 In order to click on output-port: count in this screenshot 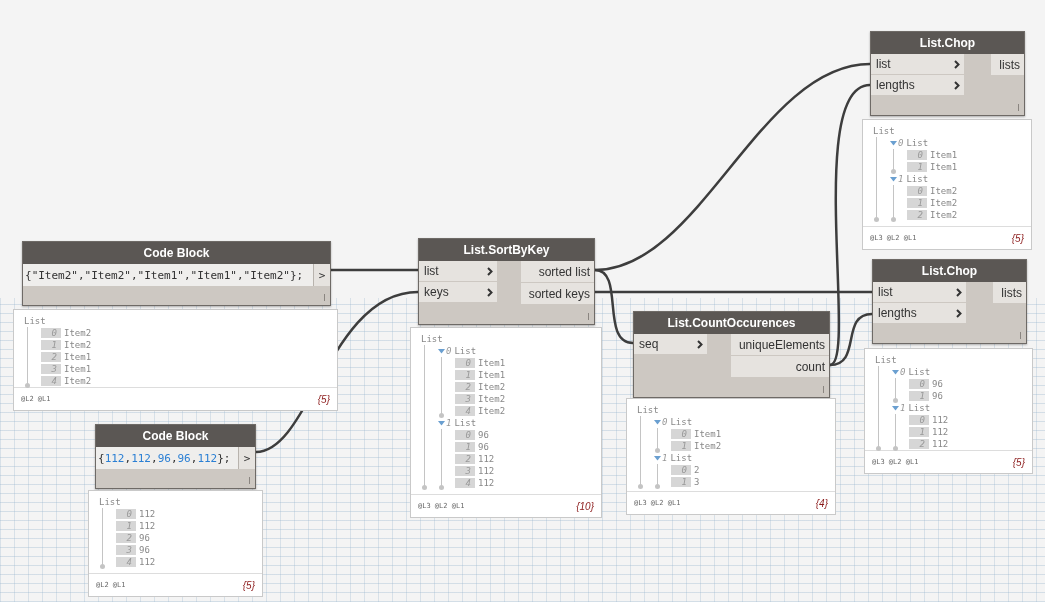, I will do `click(779, 367)`.